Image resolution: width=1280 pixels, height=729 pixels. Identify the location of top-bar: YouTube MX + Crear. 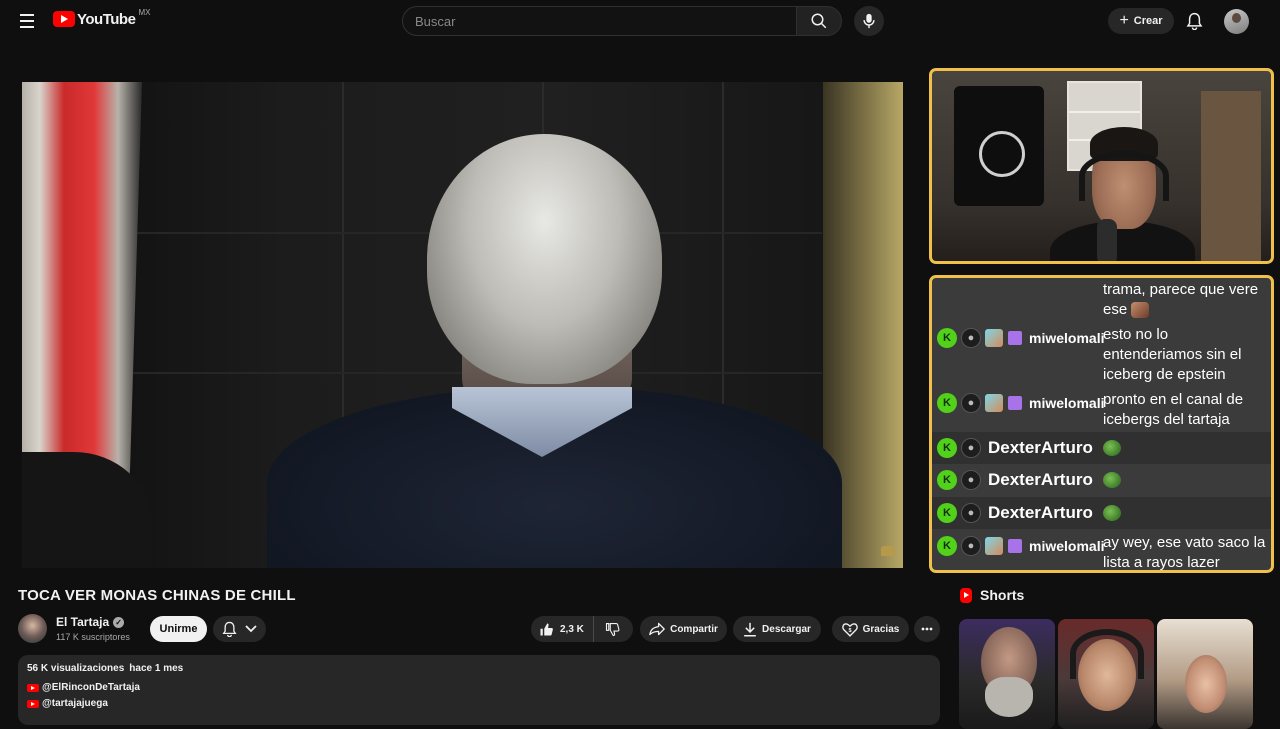
(640, 22).